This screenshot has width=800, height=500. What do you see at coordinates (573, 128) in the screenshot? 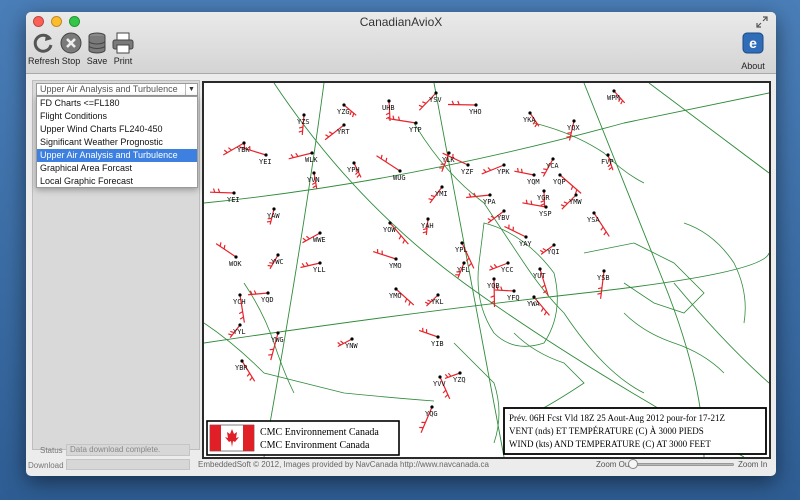
I see `station-label: YQX` at bounding box center [573, 128].